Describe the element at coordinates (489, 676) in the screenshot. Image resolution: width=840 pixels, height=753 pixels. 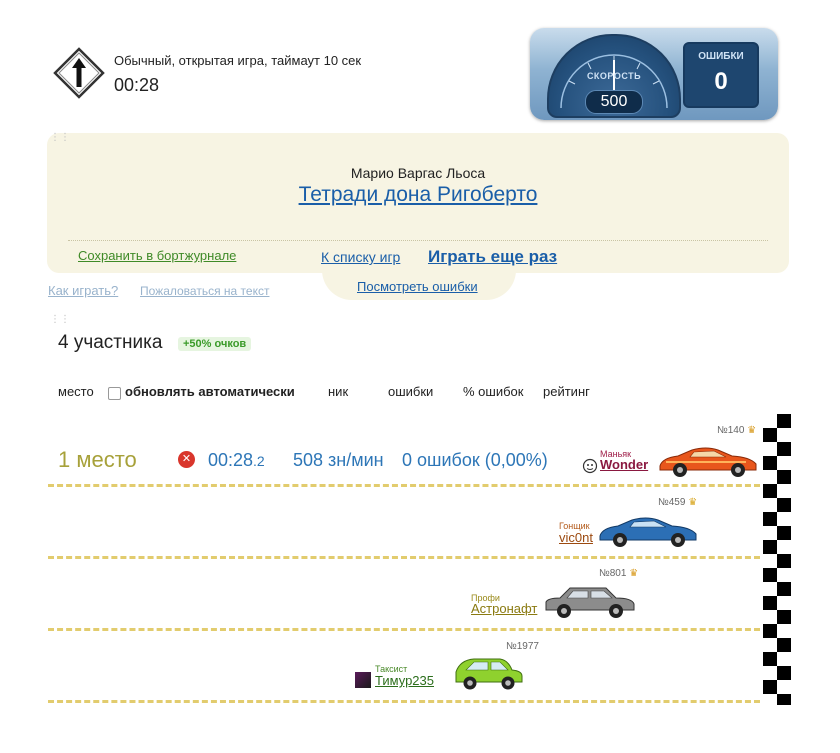
I see `green-hatchback-icon` at that location.